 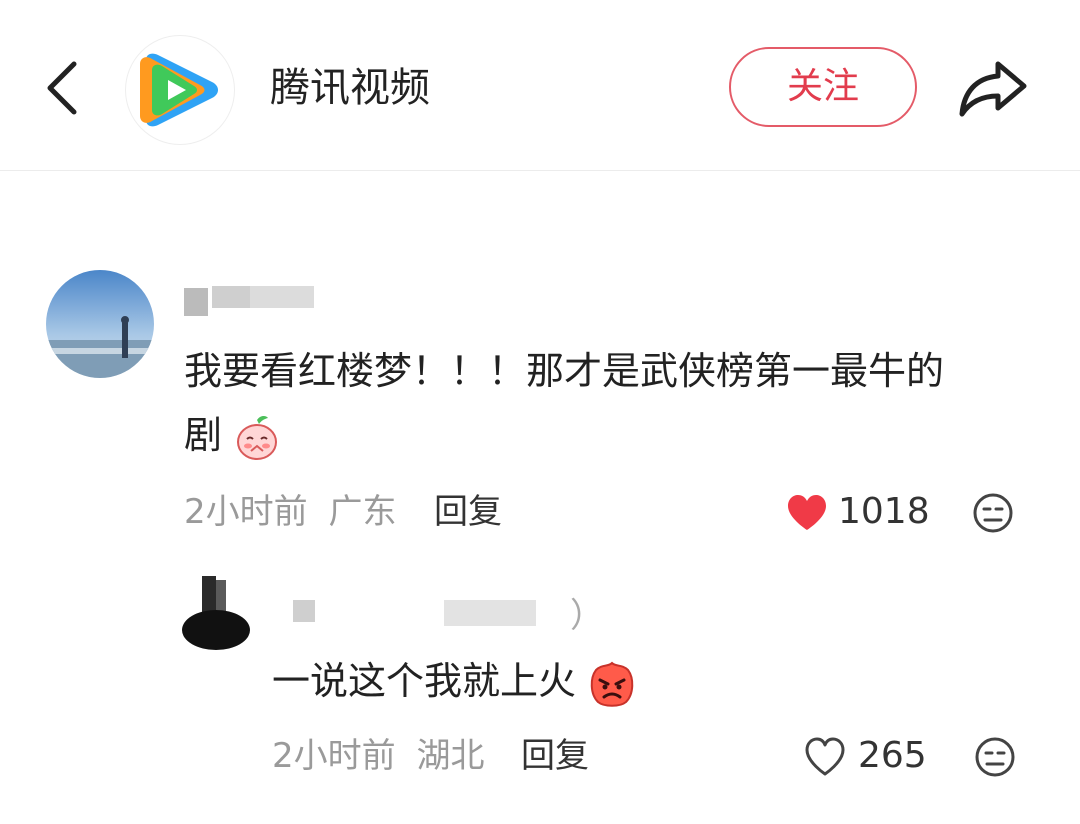 What do you see at coordinates (612, 684) in the screenshot?
I see `angry-face-emoji-icon` at bounding box center [612, 684].